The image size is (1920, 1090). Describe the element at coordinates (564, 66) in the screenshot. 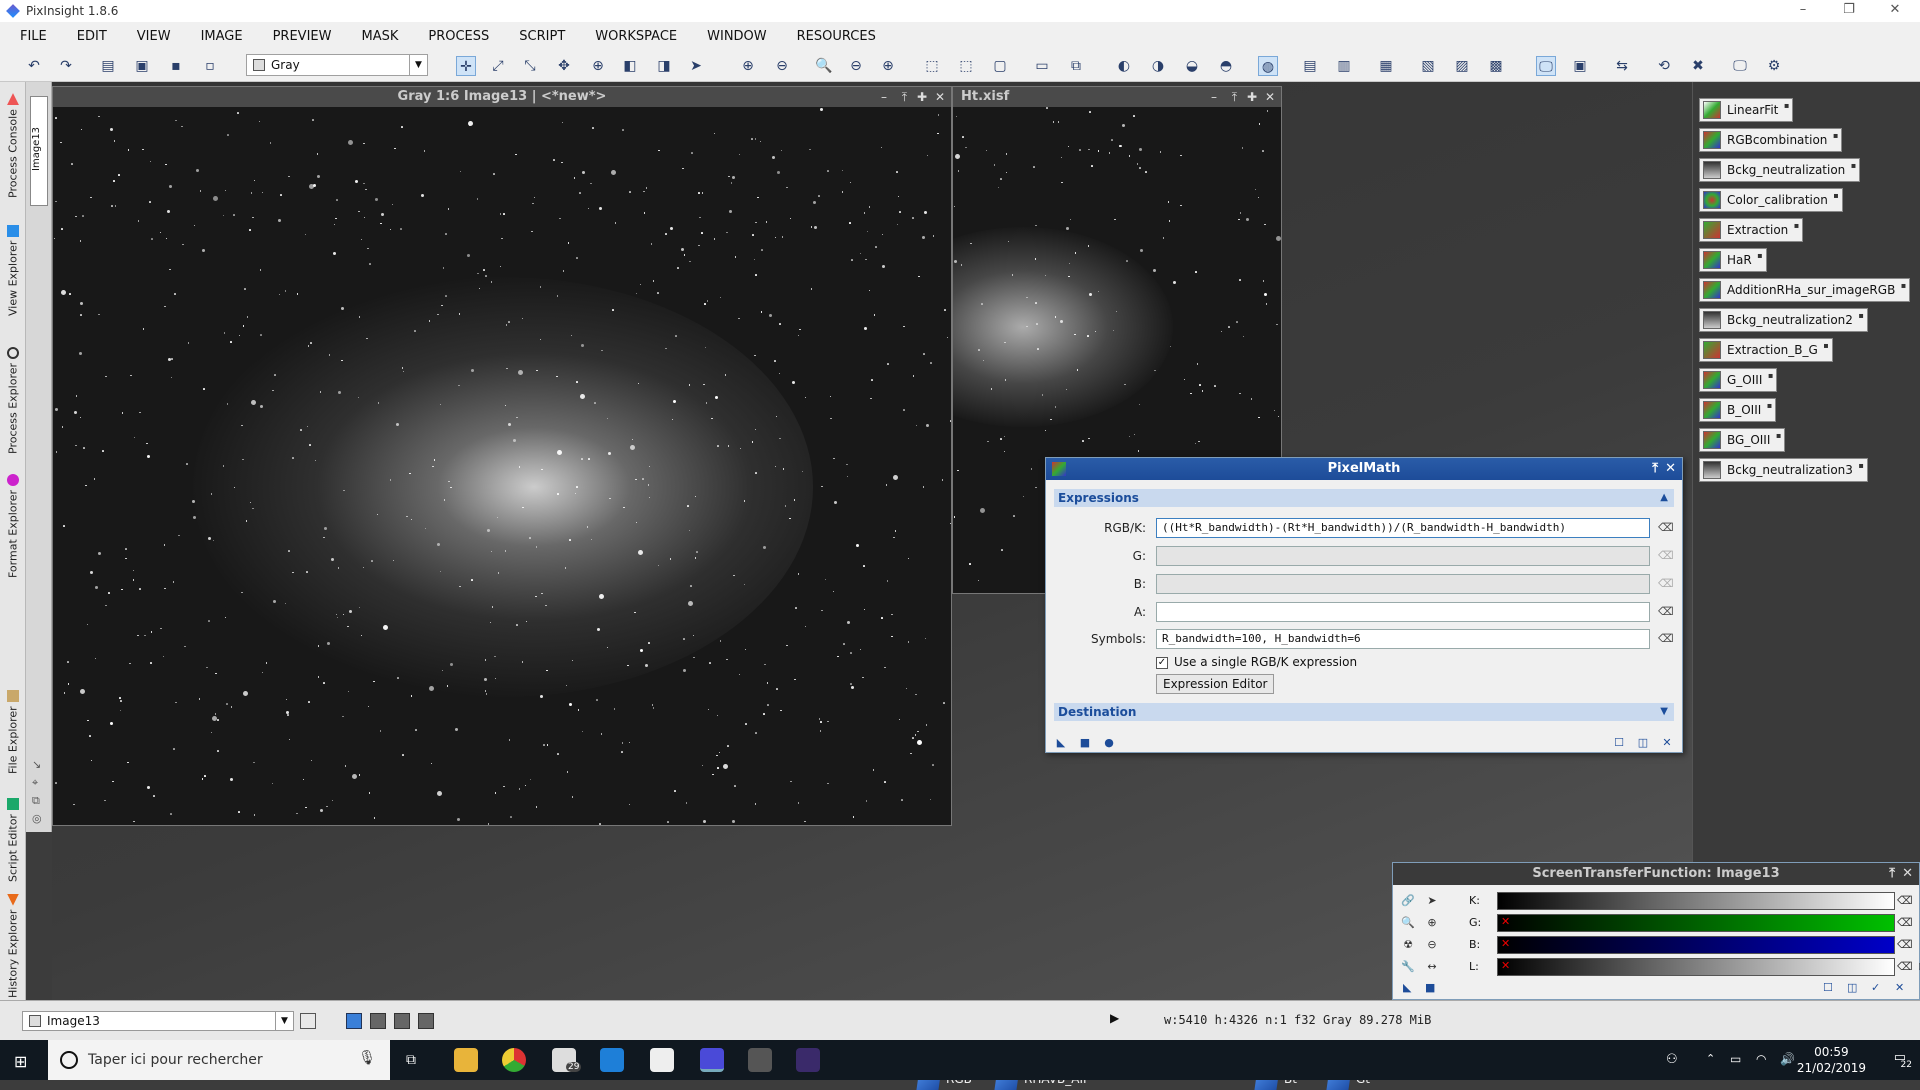

I see `pan-mode-icon: ✥` at that location.